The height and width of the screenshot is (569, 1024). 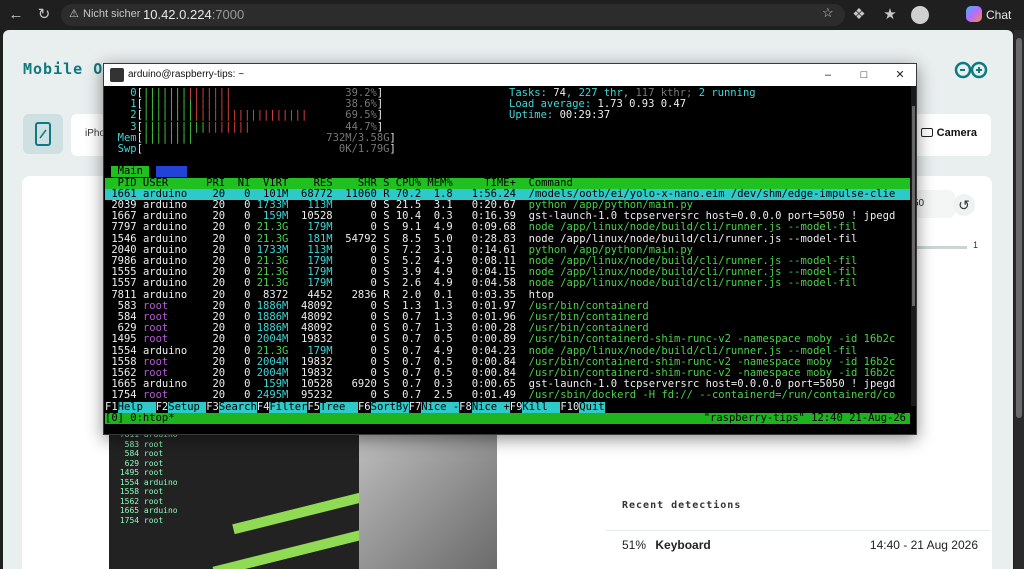 What do you see at coordinates (121, 116) in the screenshot?
I see `cpu-id: 2` at bounding box center [121, 116].